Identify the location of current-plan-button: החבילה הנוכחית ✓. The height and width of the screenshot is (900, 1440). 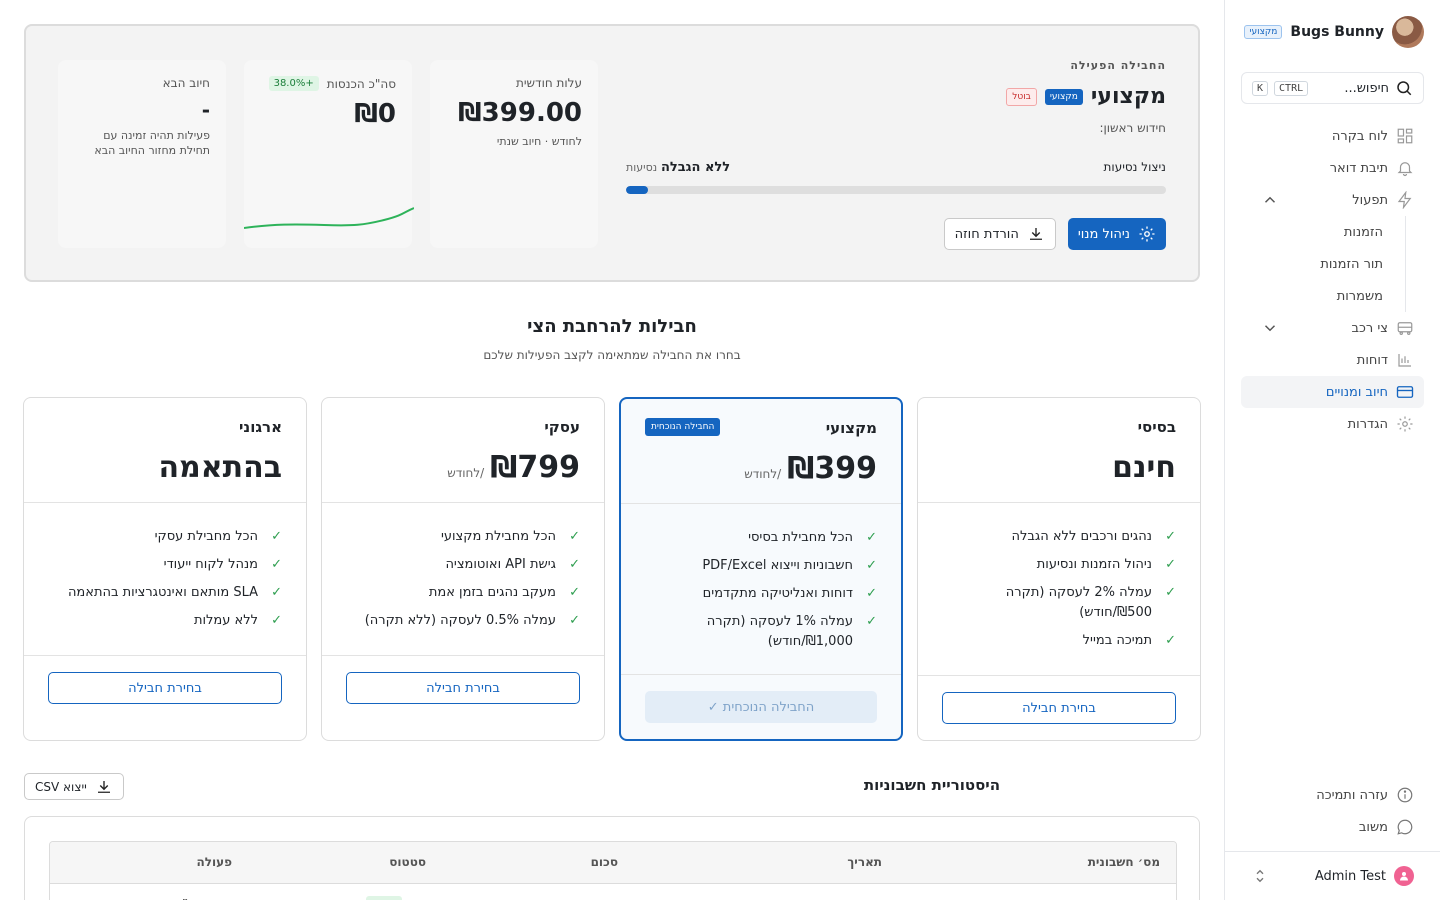
(761, 707).